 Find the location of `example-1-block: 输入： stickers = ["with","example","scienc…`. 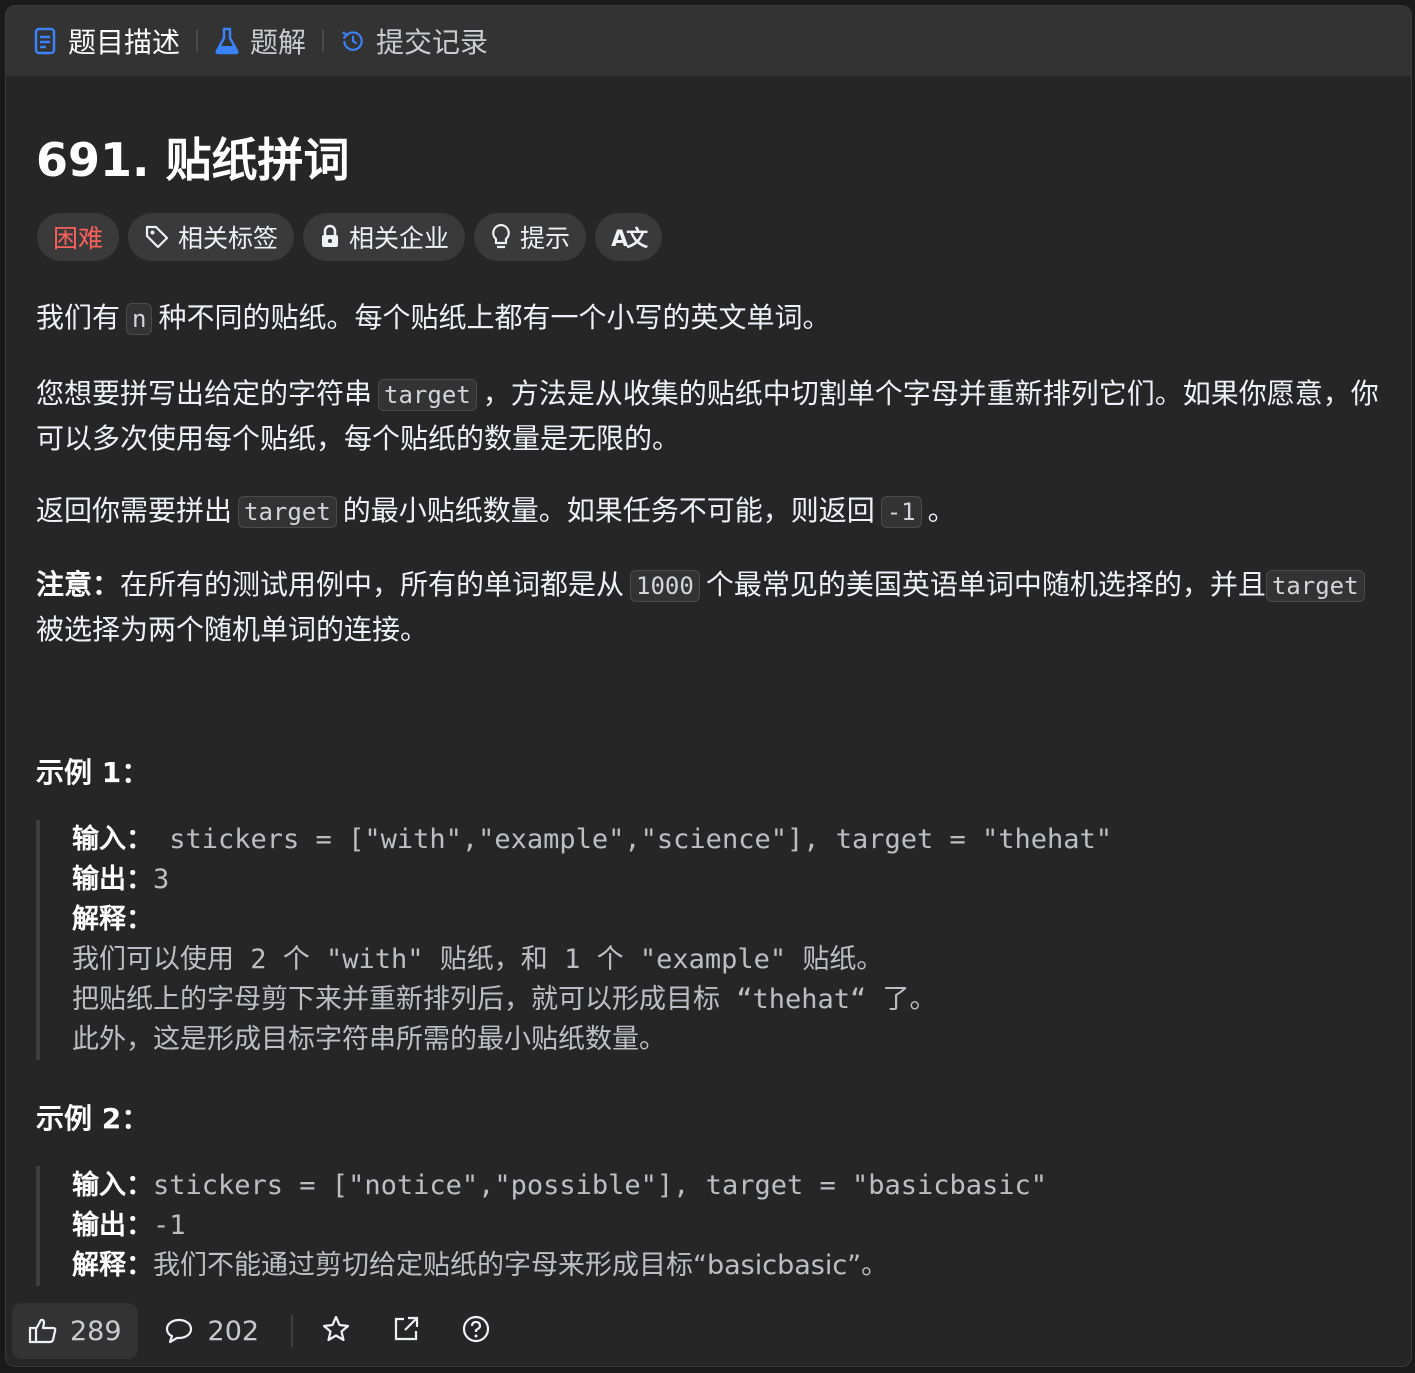

example-1-block: 输入： stickers = ["with","example","scienc… is located at coordinates (574, 940).